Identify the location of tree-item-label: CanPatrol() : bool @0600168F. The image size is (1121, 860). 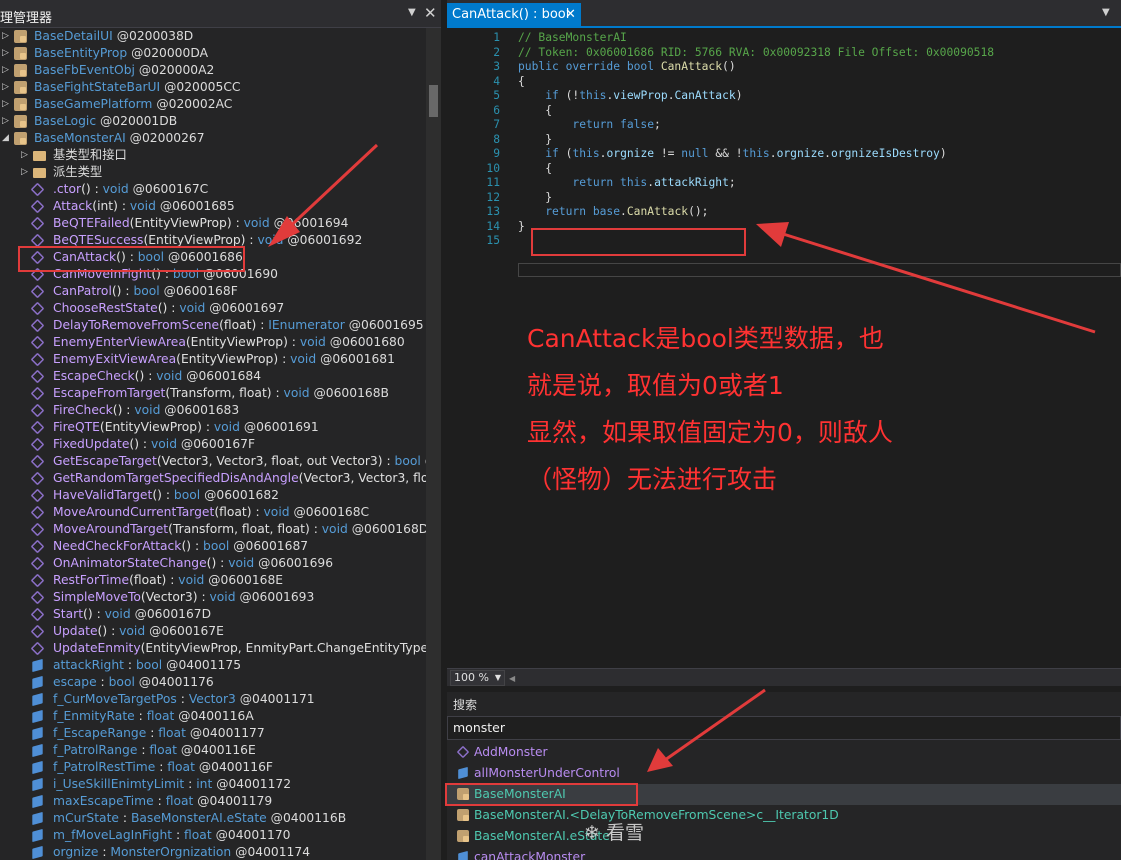
(145, 291).